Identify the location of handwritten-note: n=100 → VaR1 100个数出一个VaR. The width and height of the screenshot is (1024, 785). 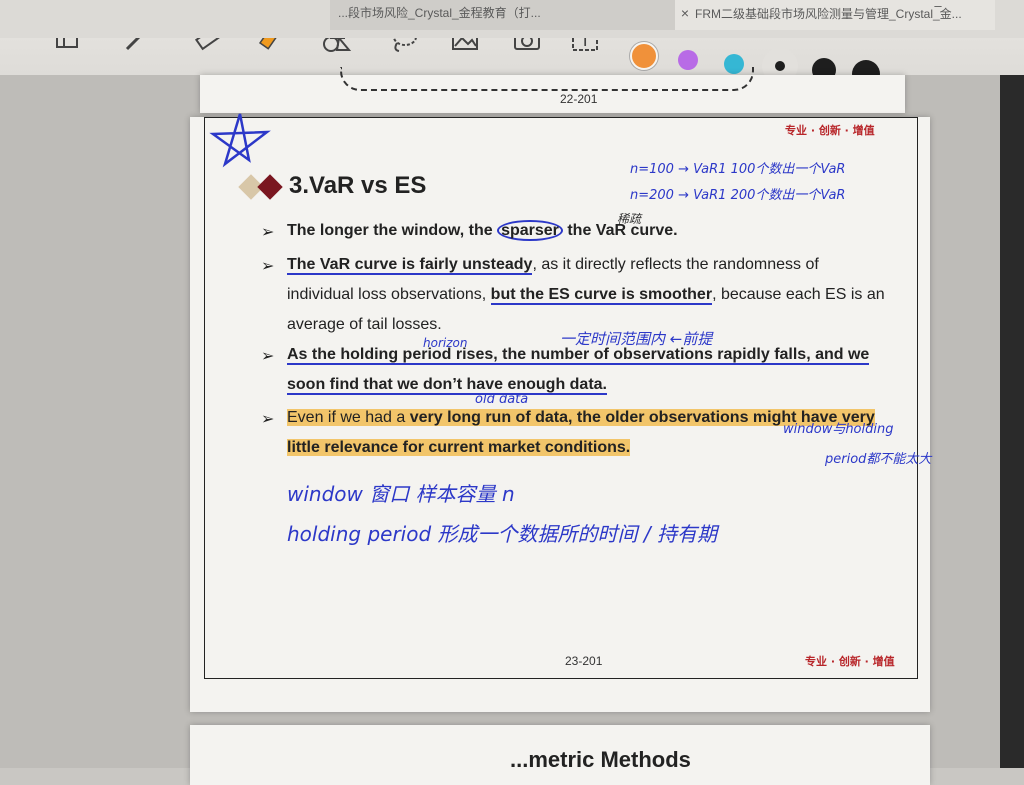
(738, 169).